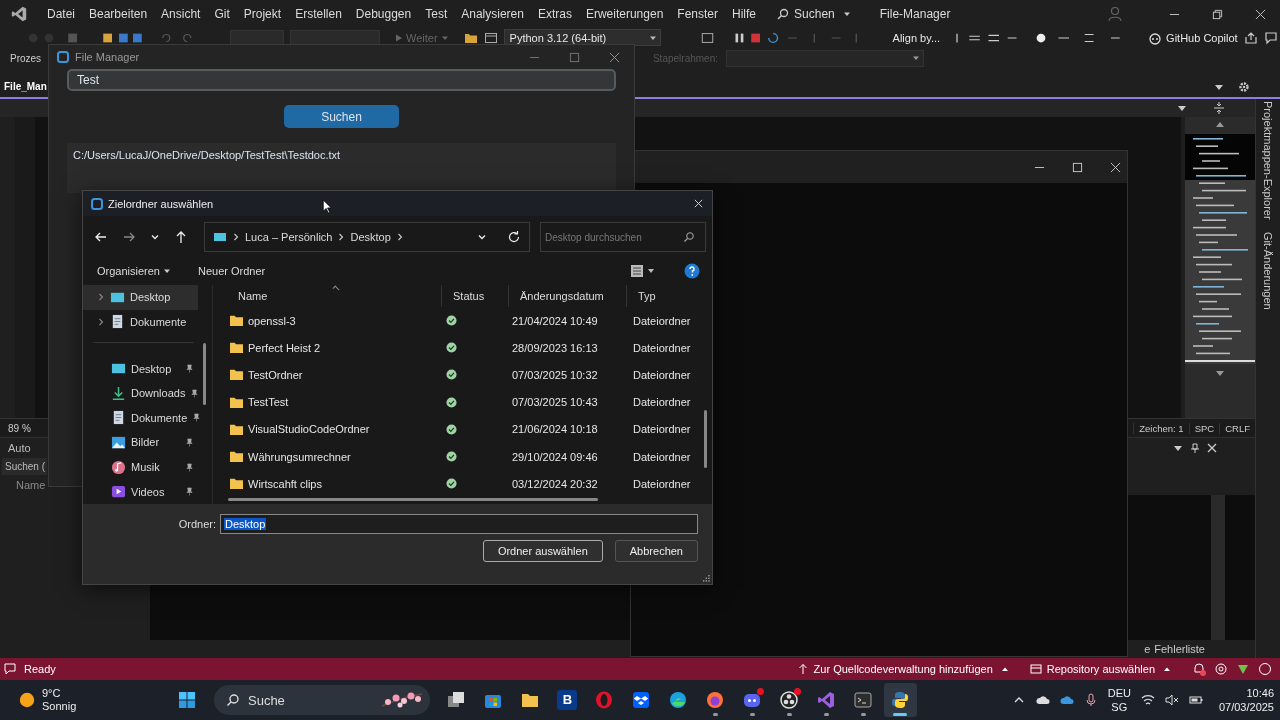 This screenshot has height=720, width=1280. Describe the element at coordinates (1237, 428) in the screenshot. I see `editor-status-item: CRLF` at that location.